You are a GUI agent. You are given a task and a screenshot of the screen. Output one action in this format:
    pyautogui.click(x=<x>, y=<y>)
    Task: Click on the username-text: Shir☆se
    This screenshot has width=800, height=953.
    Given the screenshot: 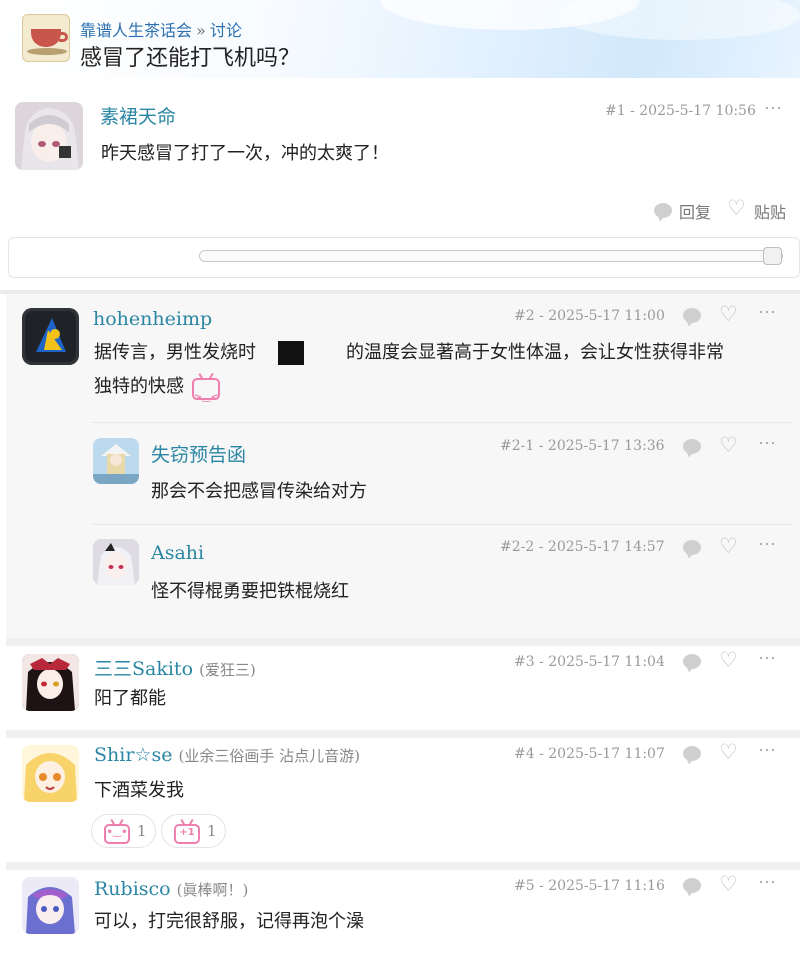 What is the action you would take?
    pyautogui.click(x=133, y=755)
    